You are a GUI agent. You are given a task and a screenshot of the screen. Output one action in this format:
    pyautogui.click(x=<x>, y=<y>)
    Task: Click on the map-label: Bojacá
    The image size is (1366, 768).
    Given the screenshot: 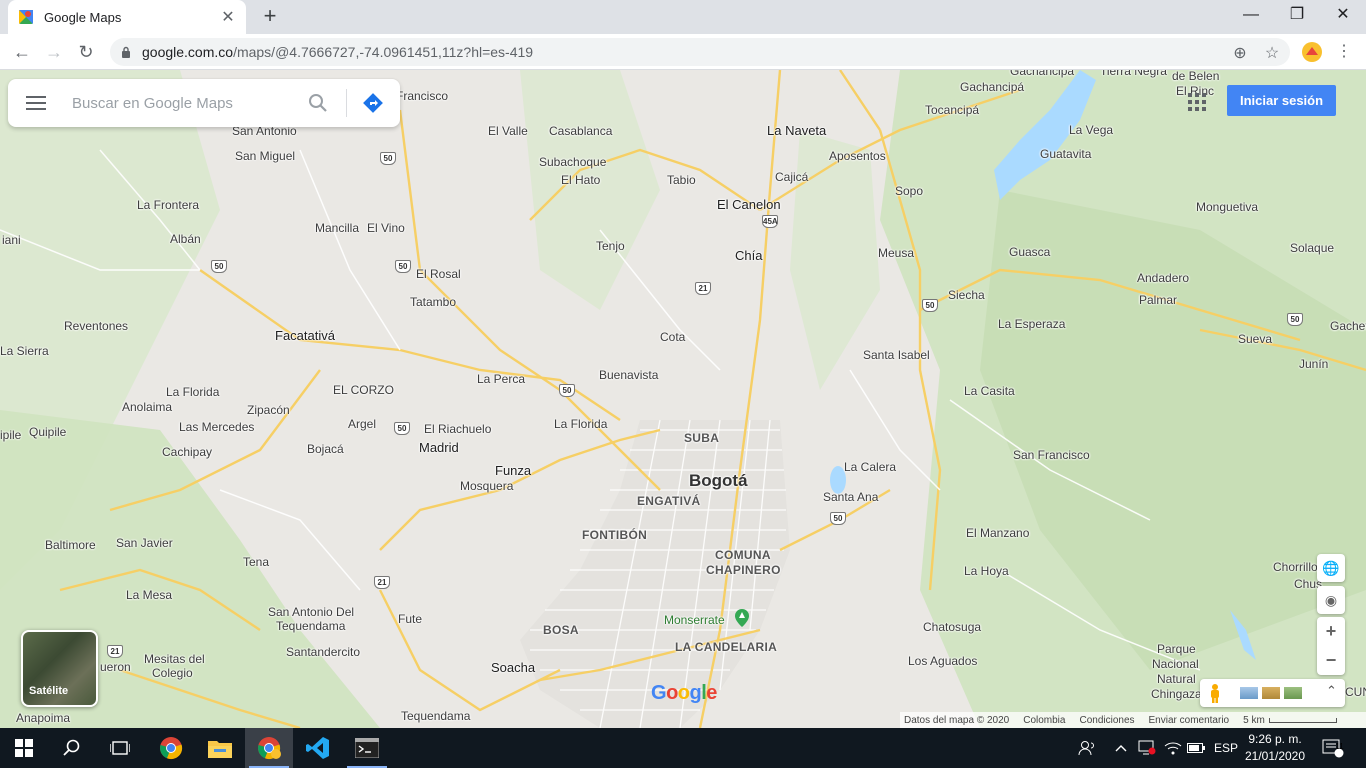 What is the action you would take?
    pyautogui.click(x=325, y=449)
    